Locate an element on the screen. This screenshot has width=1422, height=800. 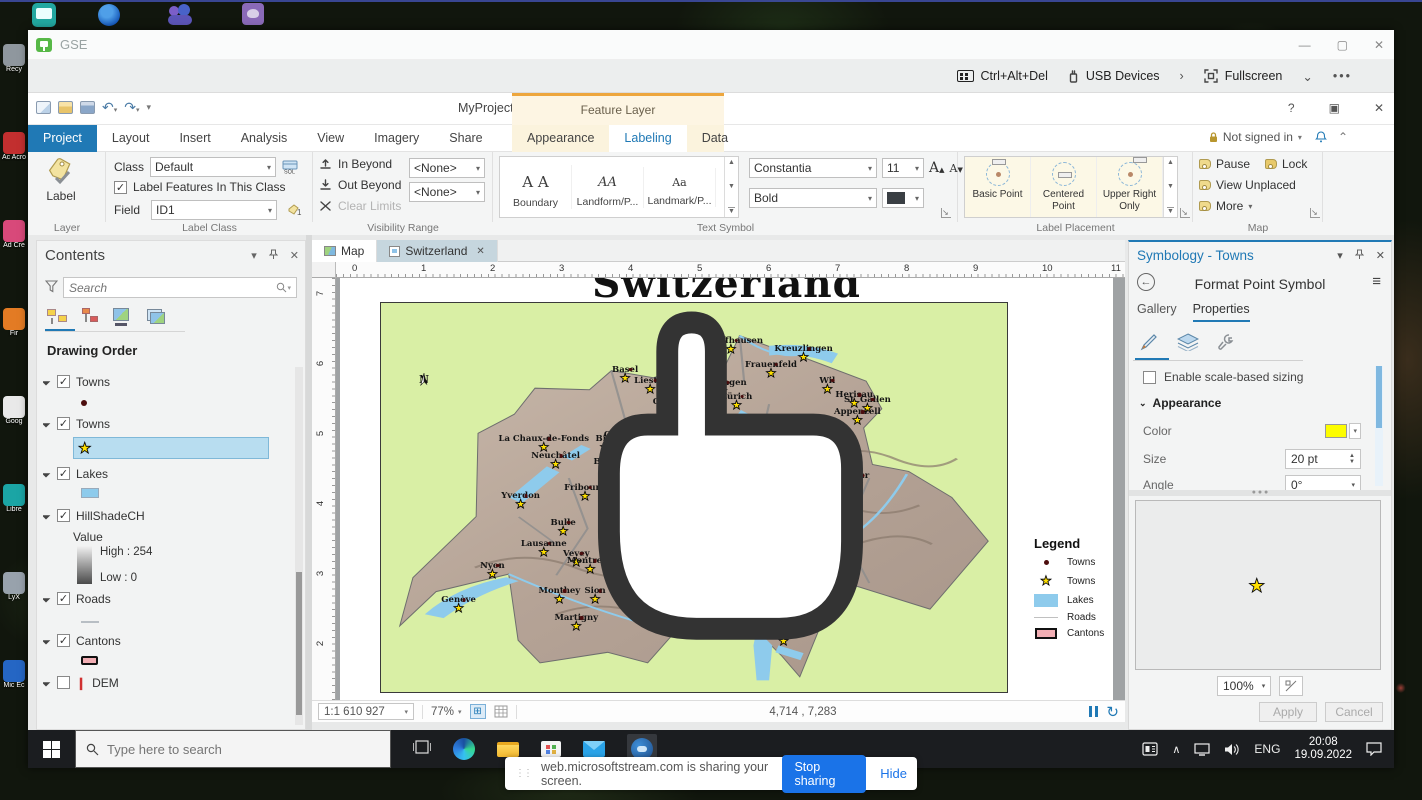
visibility-min-dropdown: <None> ▾ is located at coordinates (447, 192).